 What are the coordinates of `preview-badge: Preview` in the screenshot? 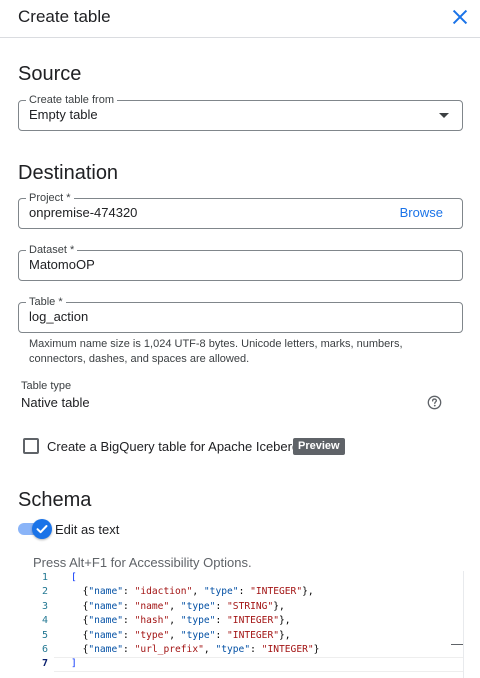 It's located at (319, 446).